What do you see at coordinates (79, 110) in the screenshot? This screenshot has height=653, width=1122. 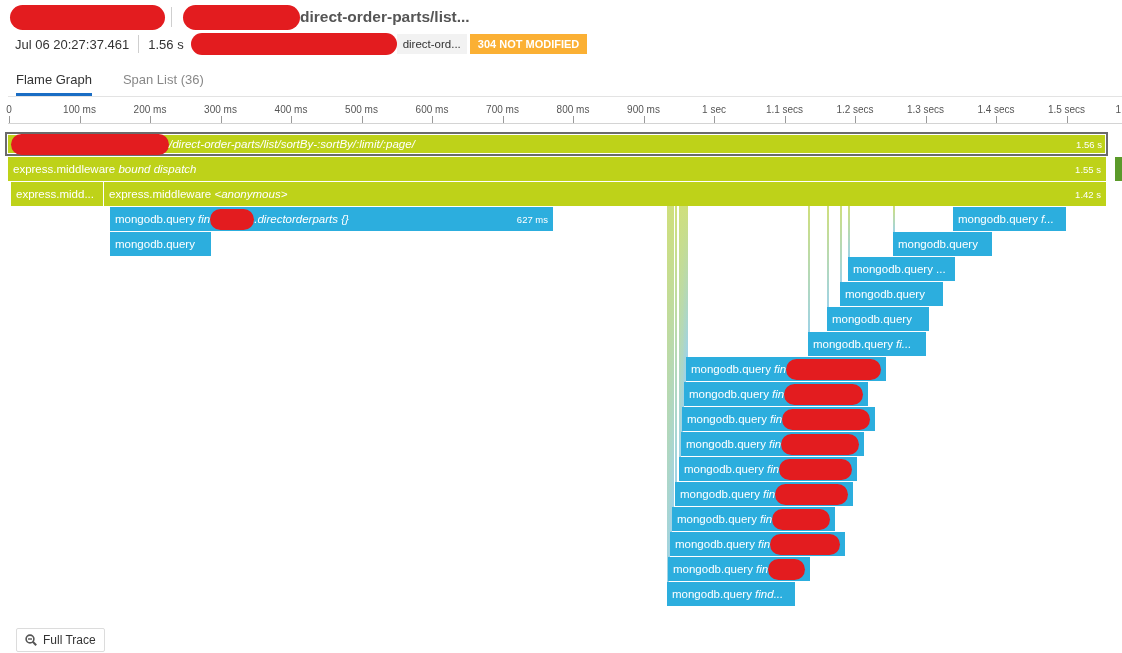 I see `tick-label: 100 ms` at bounding box center [79, 110].